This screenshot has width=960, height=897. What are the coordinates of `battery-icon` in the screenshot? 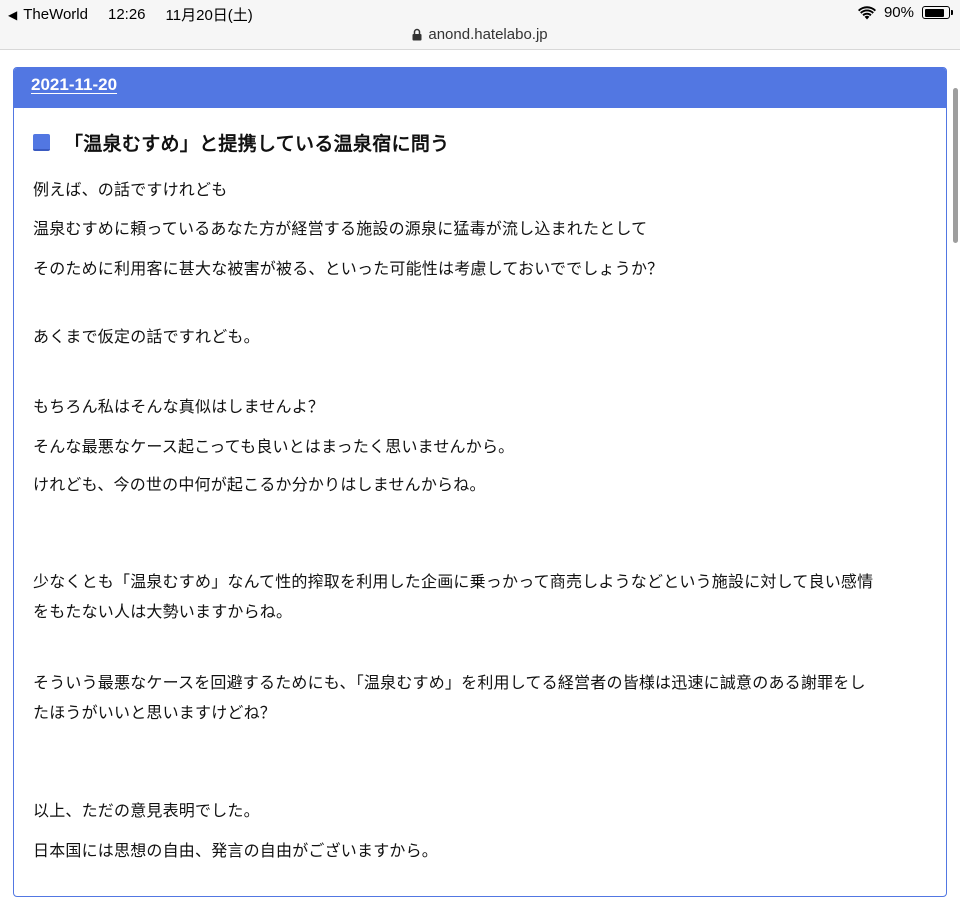 It's located at (937, 12).